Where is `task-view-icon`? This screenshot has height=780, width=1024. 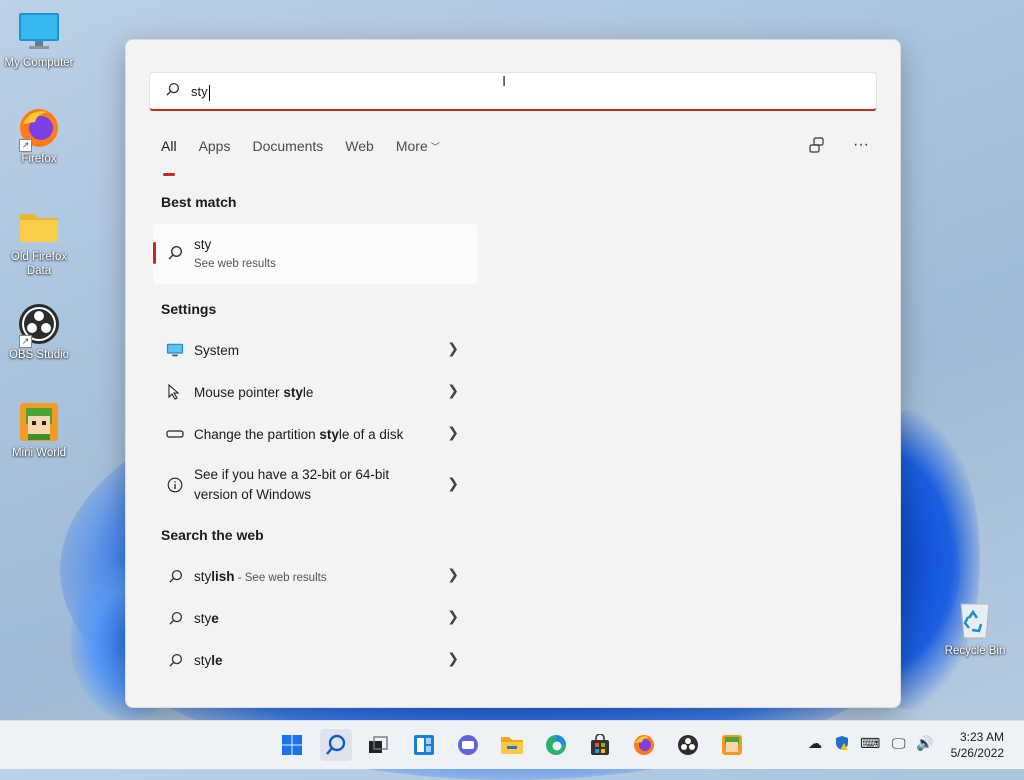
task-view-icon is located at coordinates (378, 745).